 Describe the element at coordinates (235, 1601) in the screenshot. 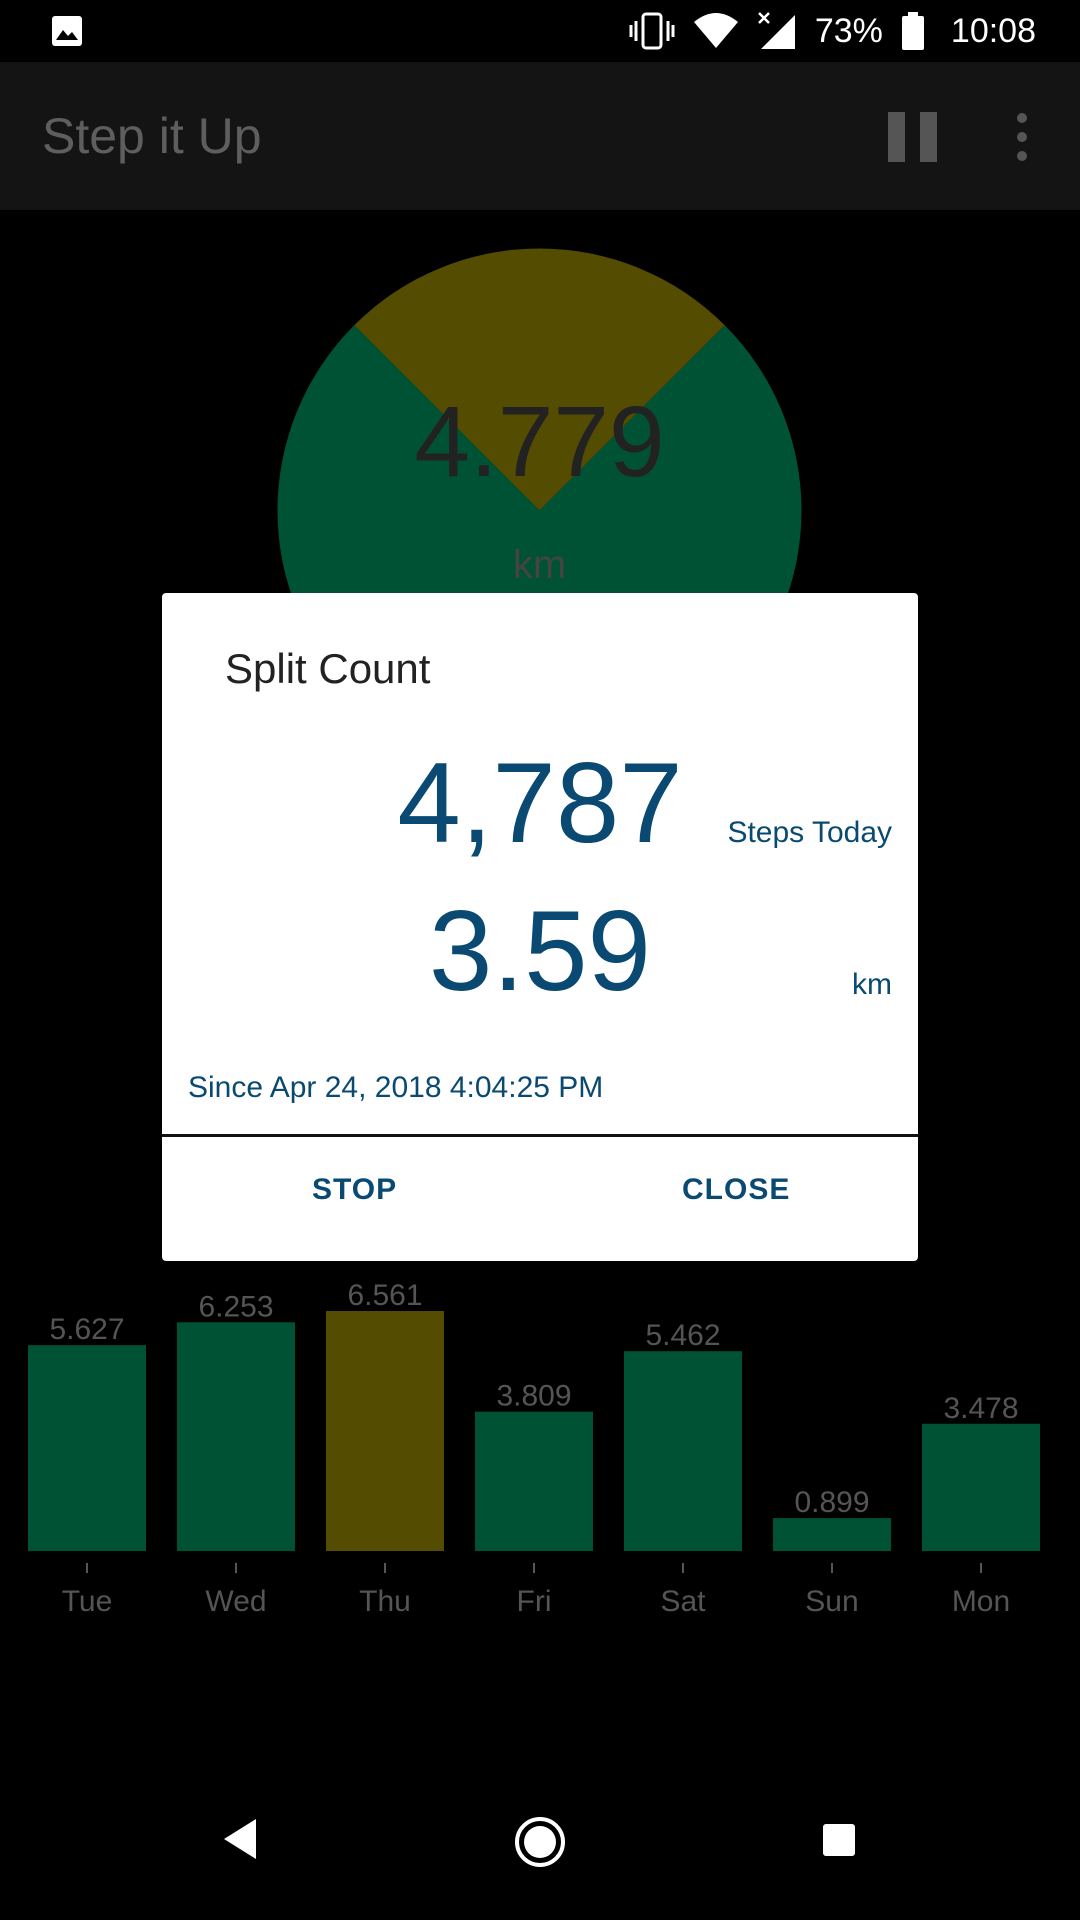

I see `x-axis-label: Wed` at that location.